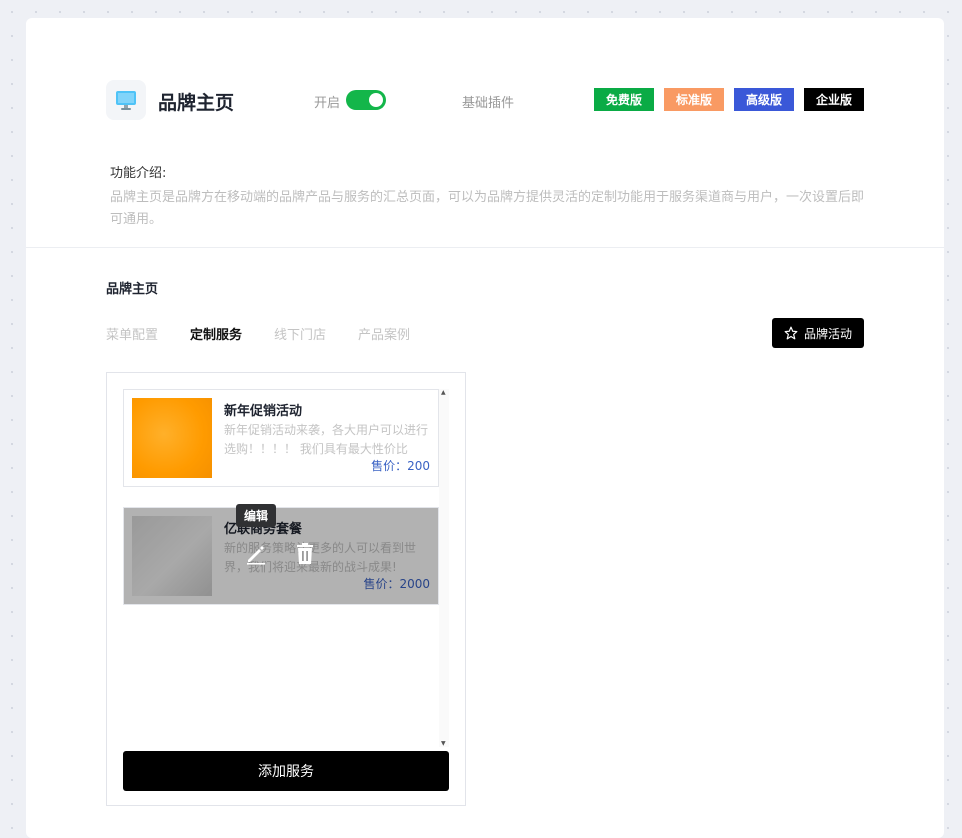 This screenshot has height=838, width=962. Describe the element at coordinates (172, 438) in the screenshot. I see `service-thumbnail` at that location.